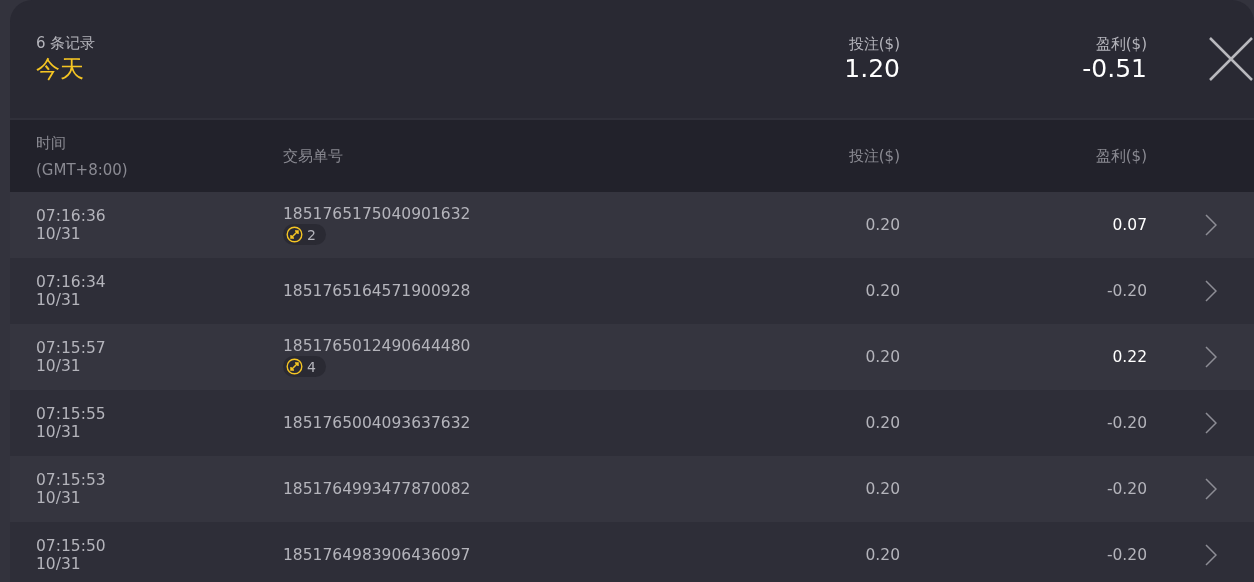  Describe the element at coordinates (632, 357) in the screenshot. I see `table-row: 07:15:57 10/31 1851765012490644480 4 0.20 0.22` at that location.